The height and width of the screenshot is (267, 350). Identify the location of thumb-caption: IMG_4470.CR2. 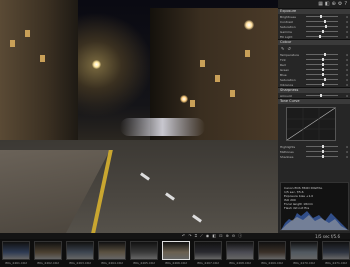
(304, 263).